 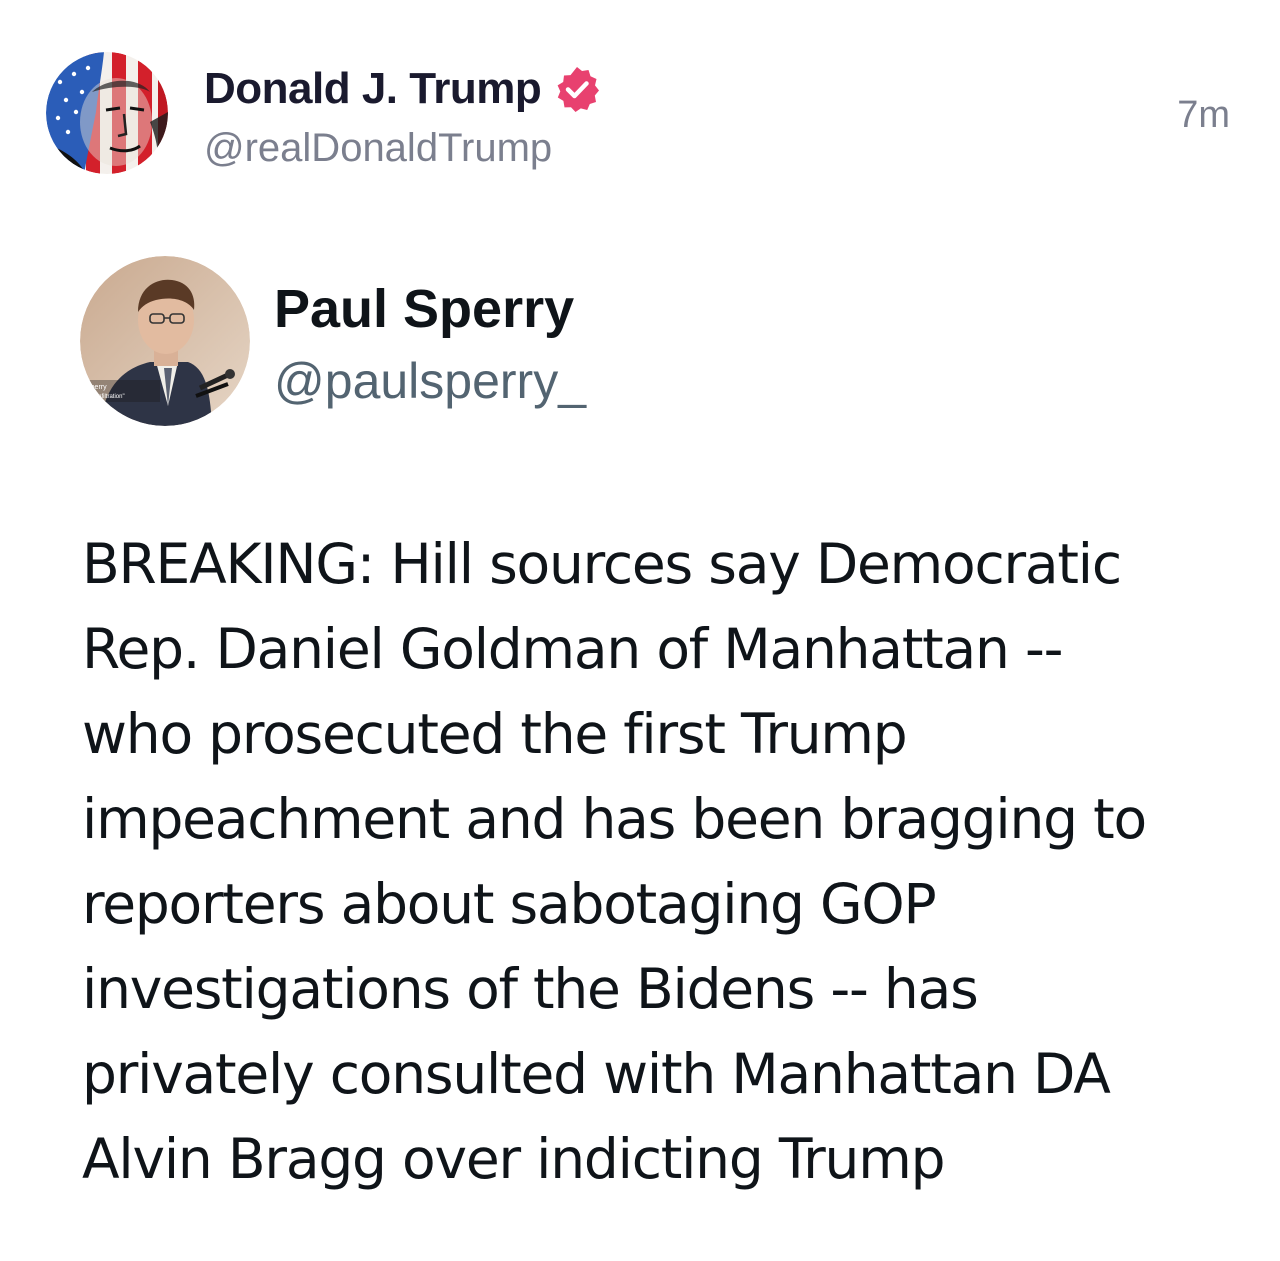 What do you see at coordinates (105, 397) in the screenshot?
I see `svg-text: or, "Infiltration"` at bounding box center [105, 397].